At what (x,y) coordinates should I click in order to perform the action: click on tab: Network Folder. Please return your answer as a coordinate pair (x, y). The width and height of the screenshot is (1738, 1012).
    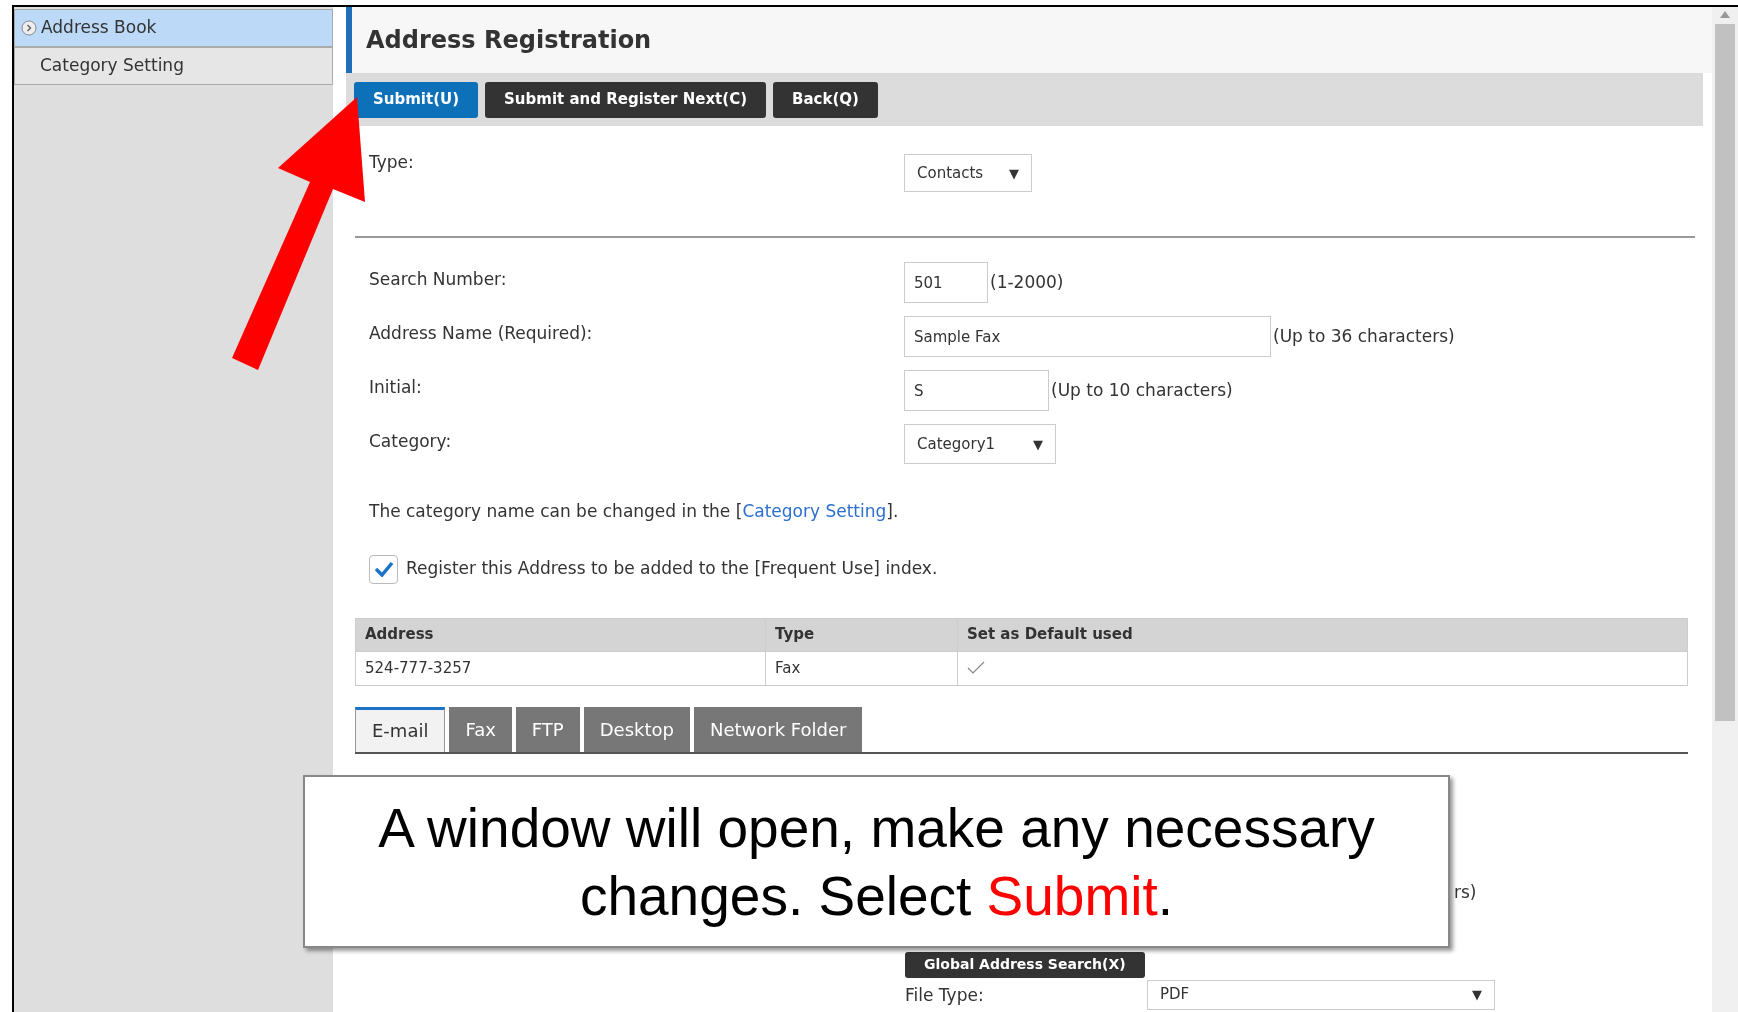
    Looking at the image, I should click on (778, 729).